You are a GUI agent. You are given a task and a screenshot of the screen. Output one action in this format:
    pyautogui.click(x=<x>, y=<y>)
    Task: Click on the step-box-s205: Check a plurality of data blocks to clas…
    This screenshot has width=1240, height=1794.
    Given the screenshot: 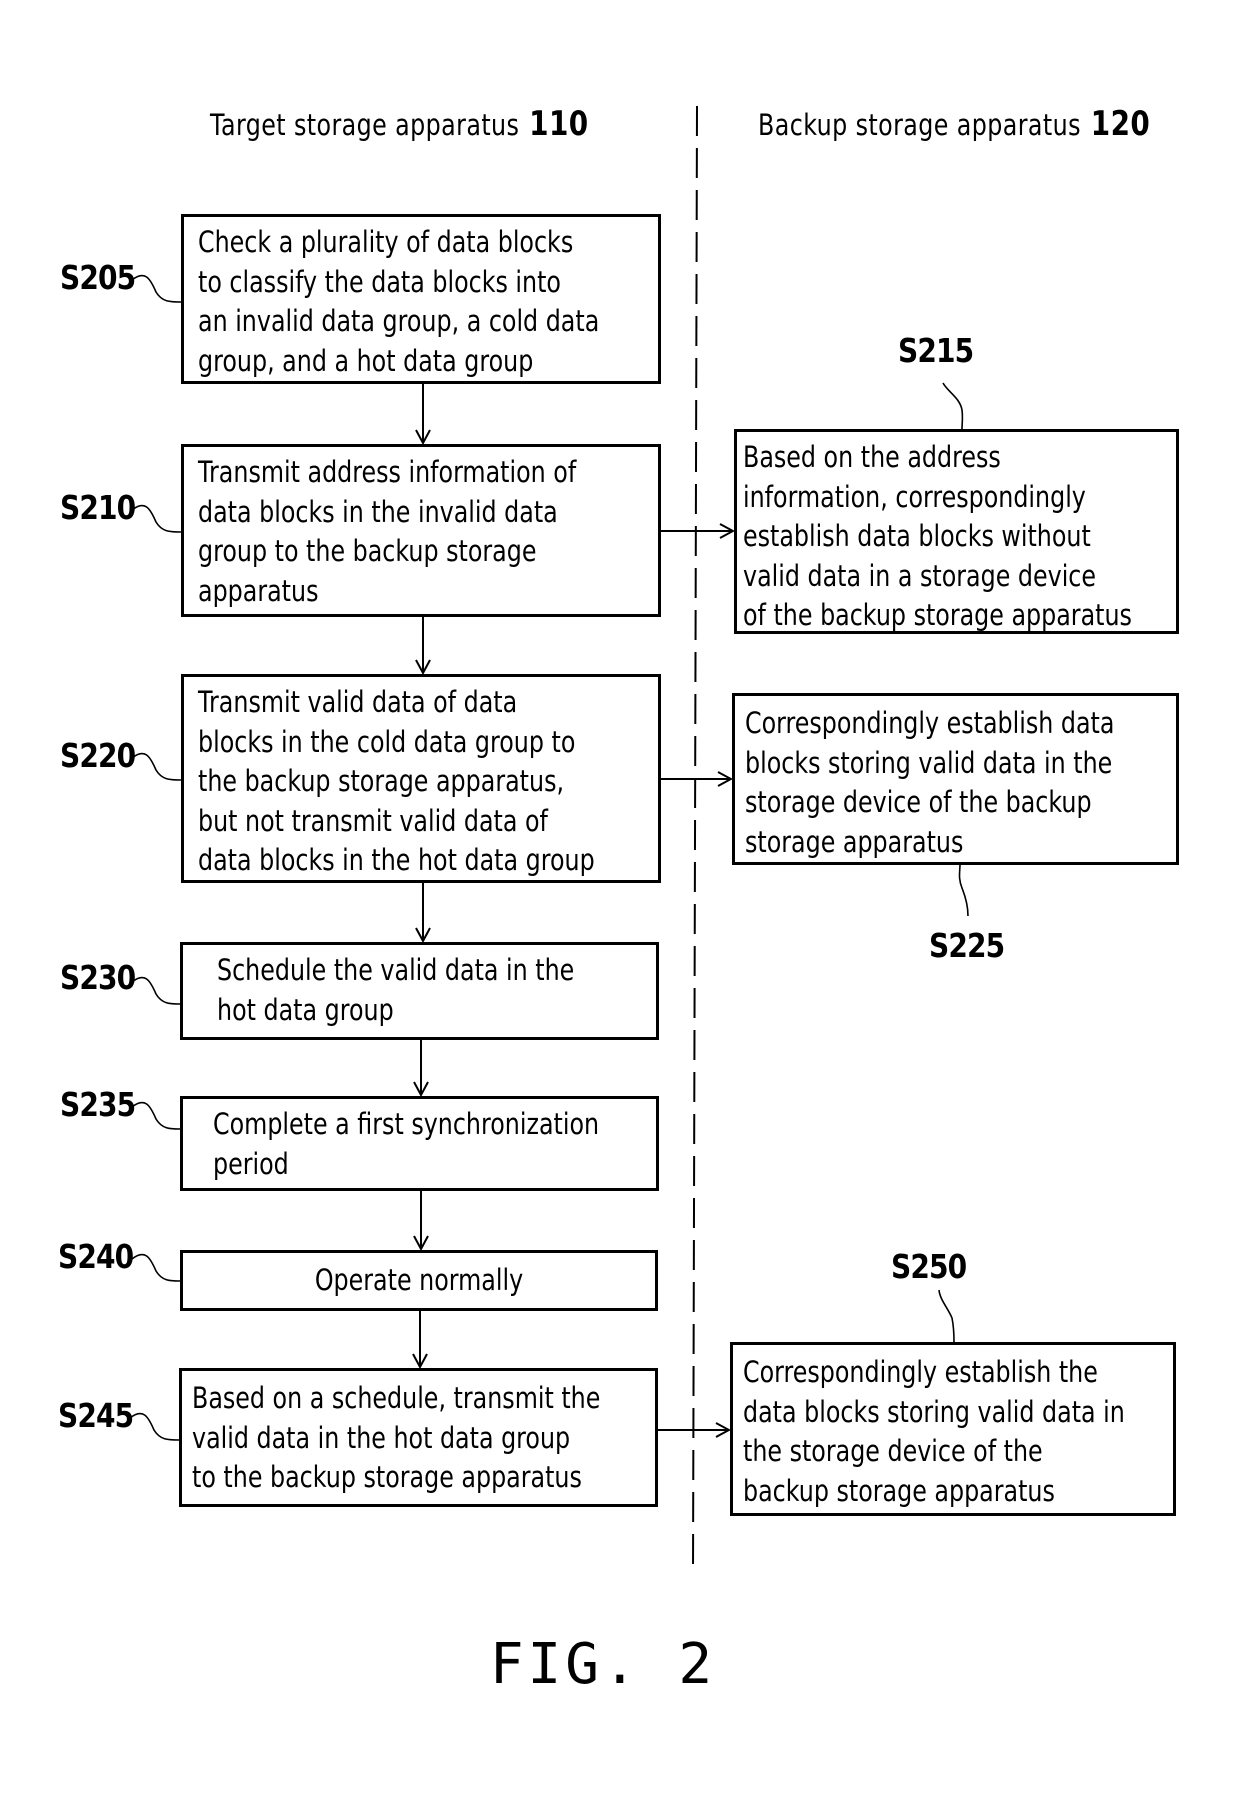 What is the action you would take?
    pyautogui.click(x=421, y=299)
    